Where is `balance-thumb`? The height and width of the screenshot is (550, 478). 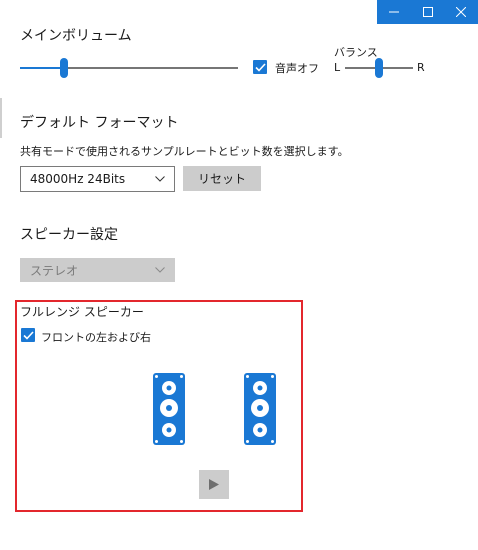 balance-thumb is located at coordinates (379, 68).